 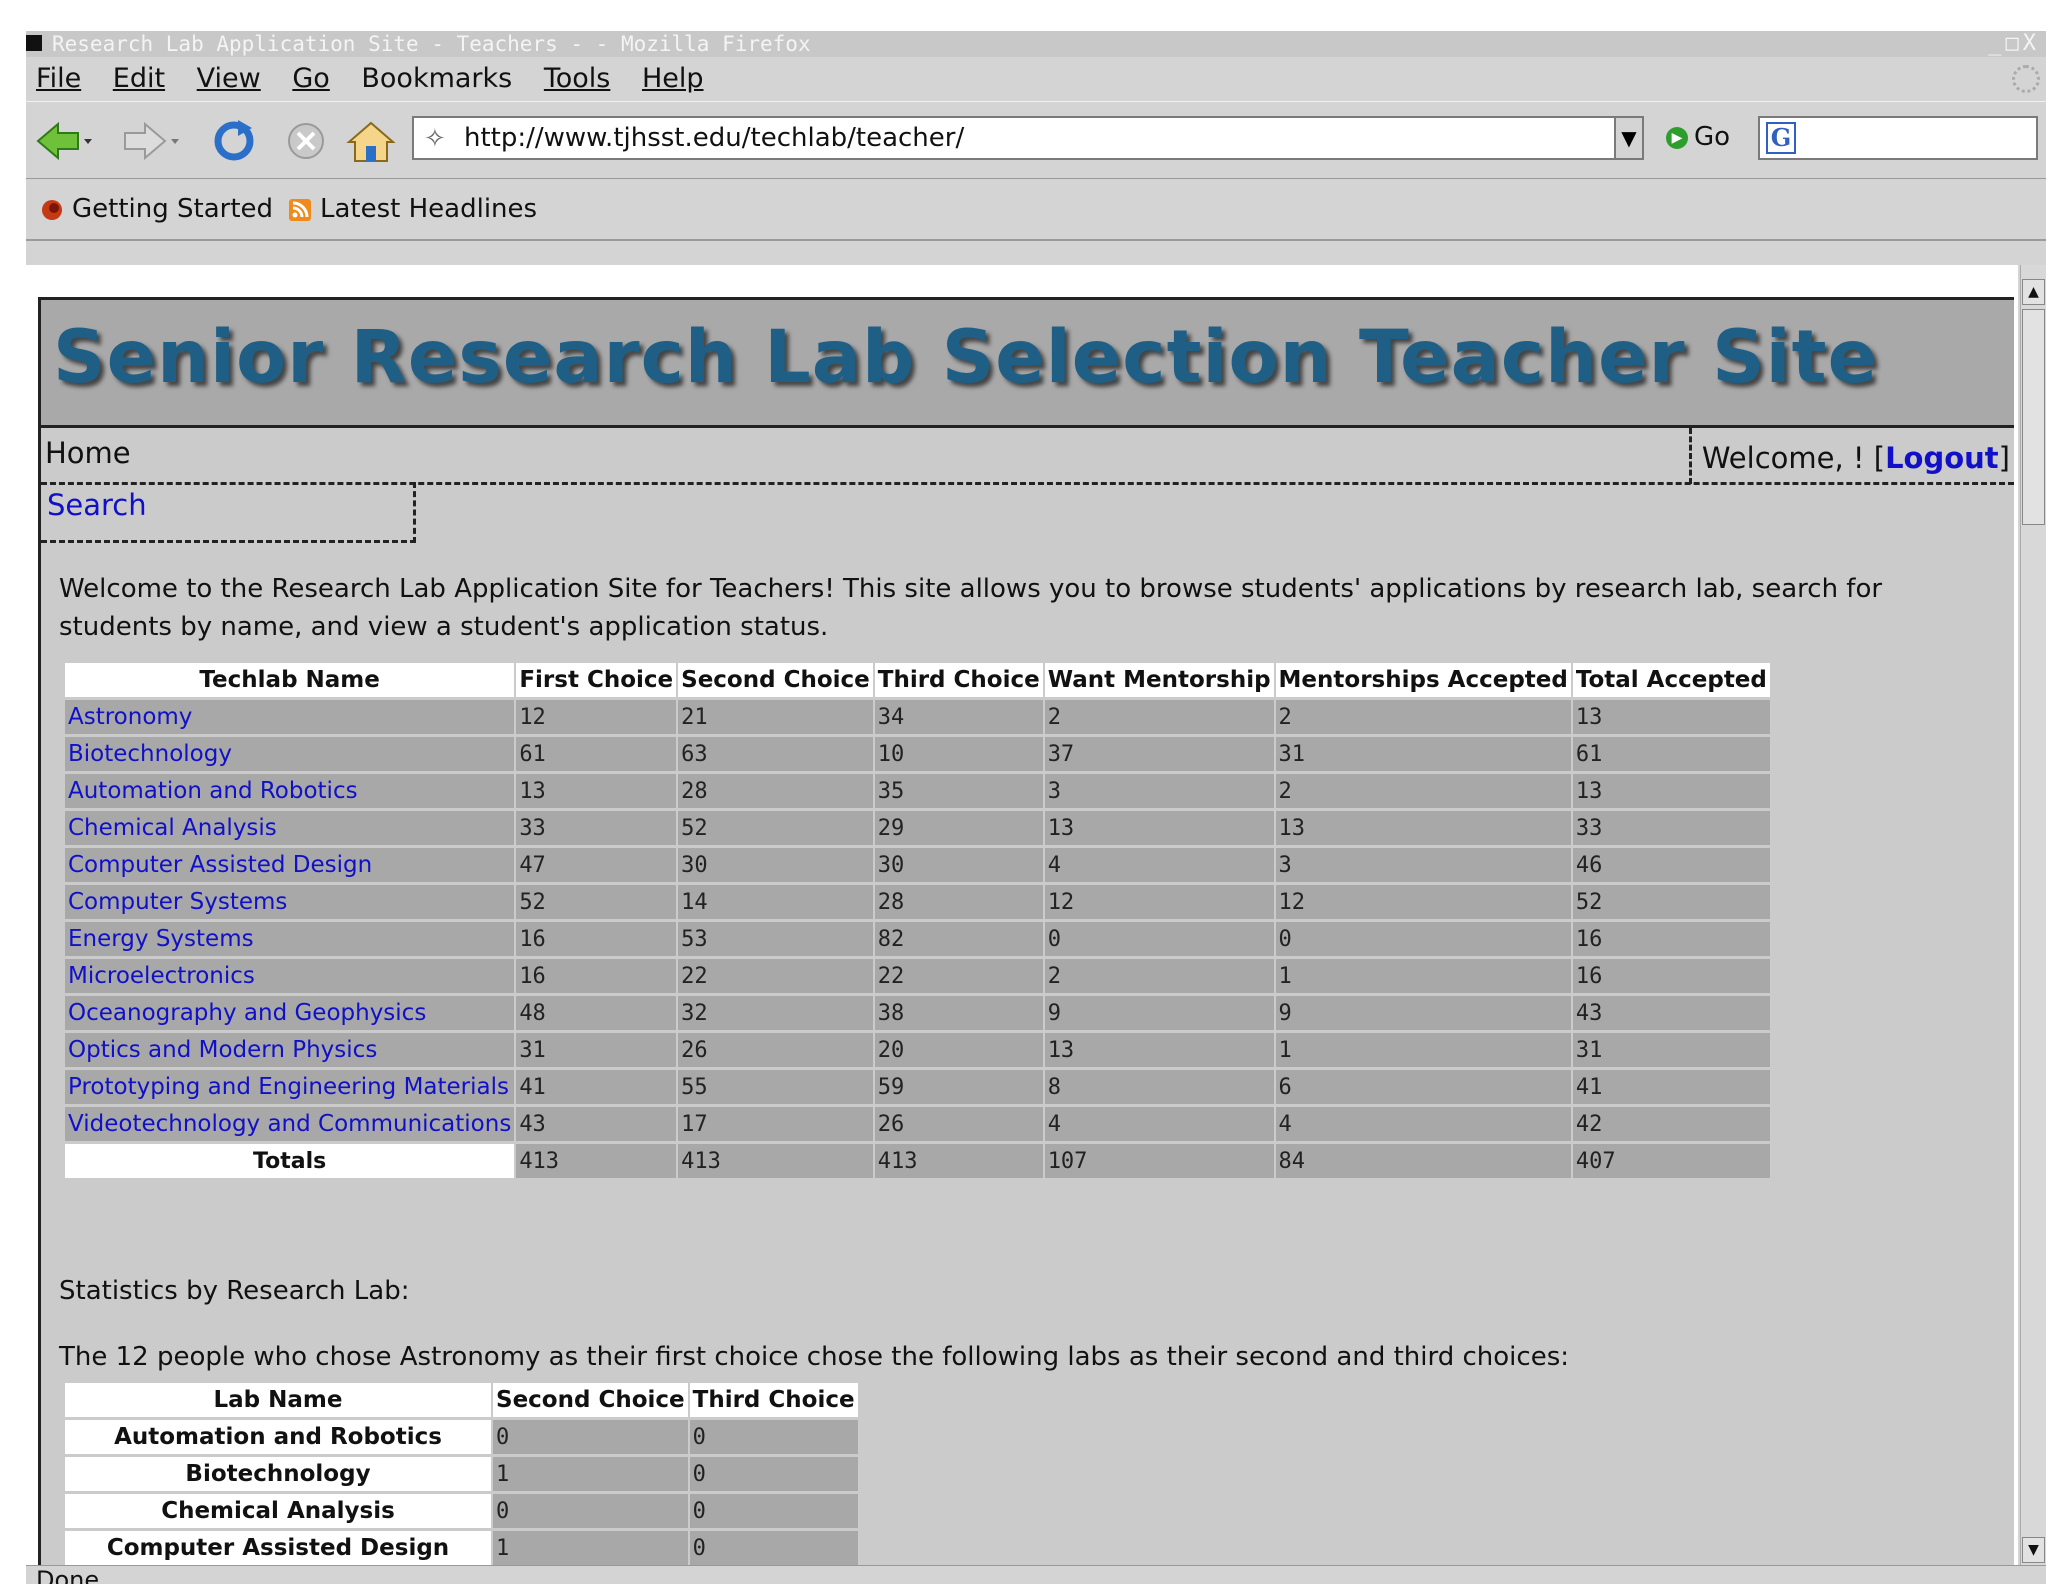 I want to click on table-cell: 28, so click(x=775, y=791).